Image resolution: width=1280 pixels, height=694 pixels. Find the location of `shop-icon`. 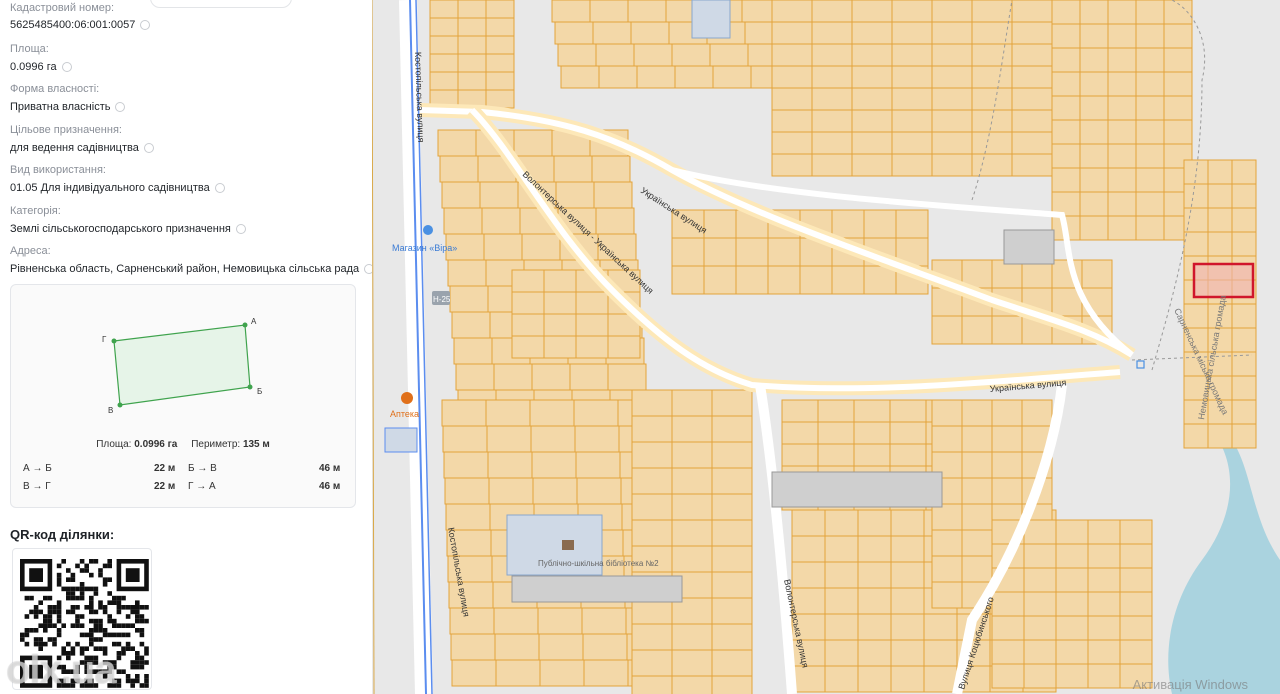

shop-icon is located at coordinates (428, 230).